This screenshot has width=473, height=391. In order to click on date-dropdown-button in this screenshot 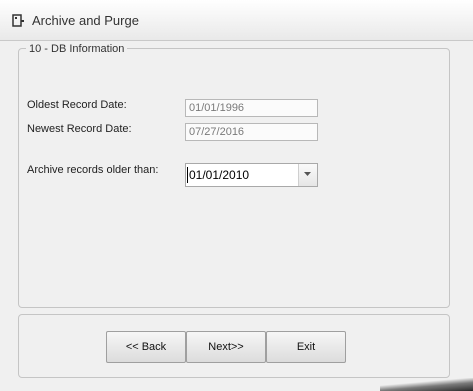, I will do `click(307, 175)`.